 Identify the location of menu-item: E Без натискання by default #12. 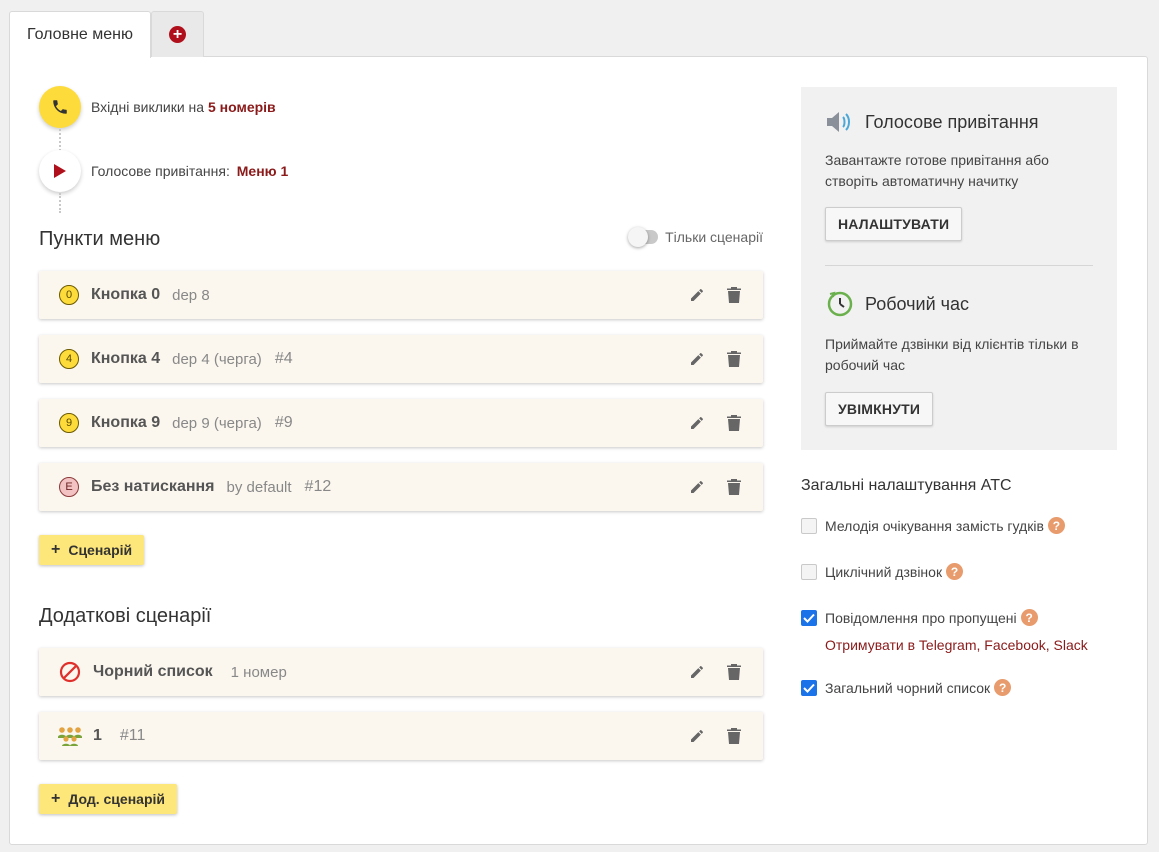
(401, 487).